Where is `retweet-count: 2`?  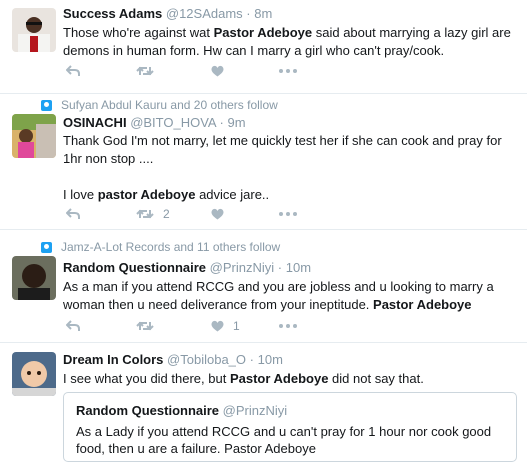 retweet-count: 2 is located at coordinates (166, 214).